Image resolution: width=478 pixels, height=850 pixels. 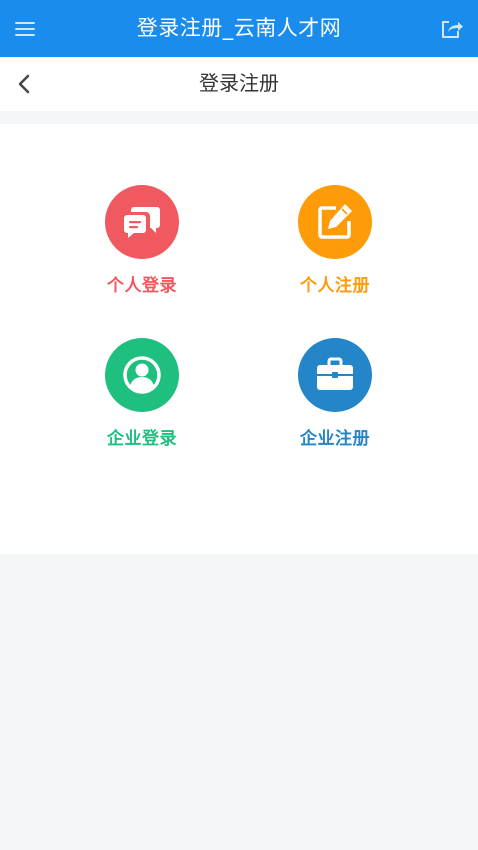 I want to click on enterprise-register-button: 企业注册, so click(x=335, y=403).